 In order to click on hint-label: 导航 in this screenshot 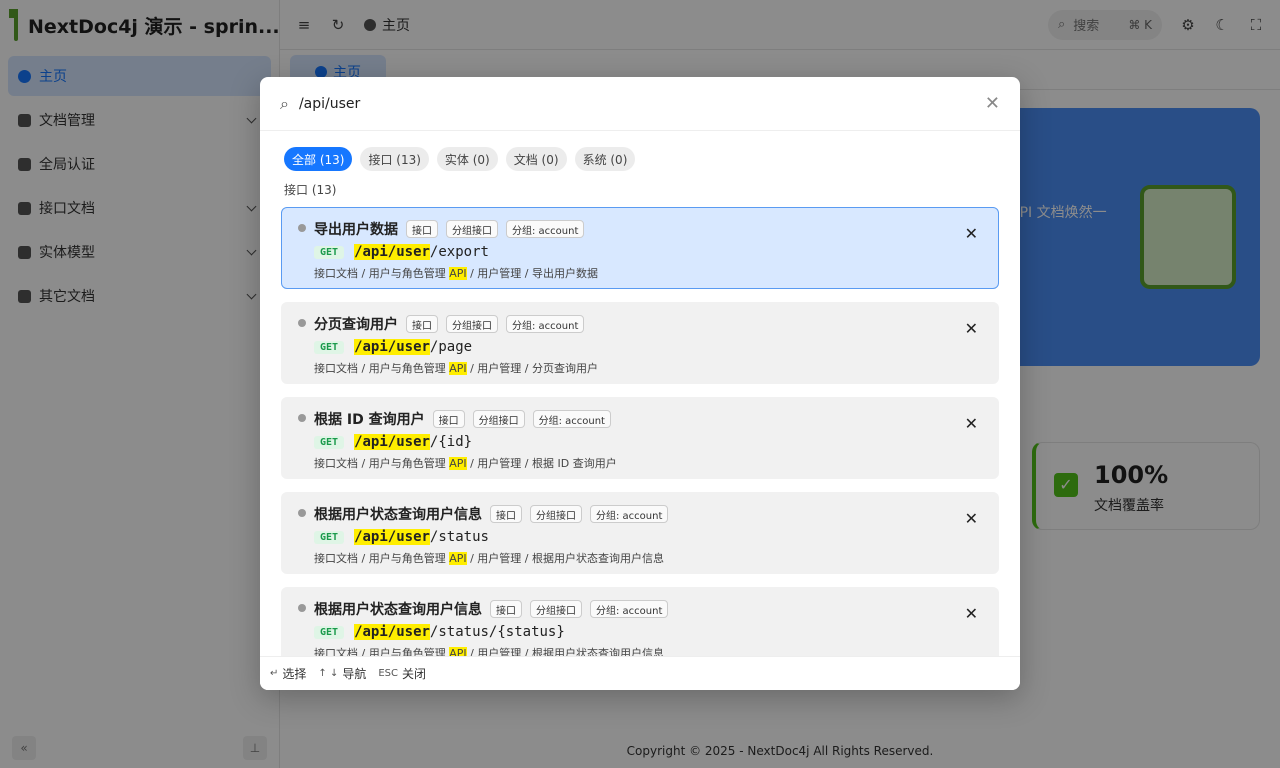, I will do `click(354, 674)`.